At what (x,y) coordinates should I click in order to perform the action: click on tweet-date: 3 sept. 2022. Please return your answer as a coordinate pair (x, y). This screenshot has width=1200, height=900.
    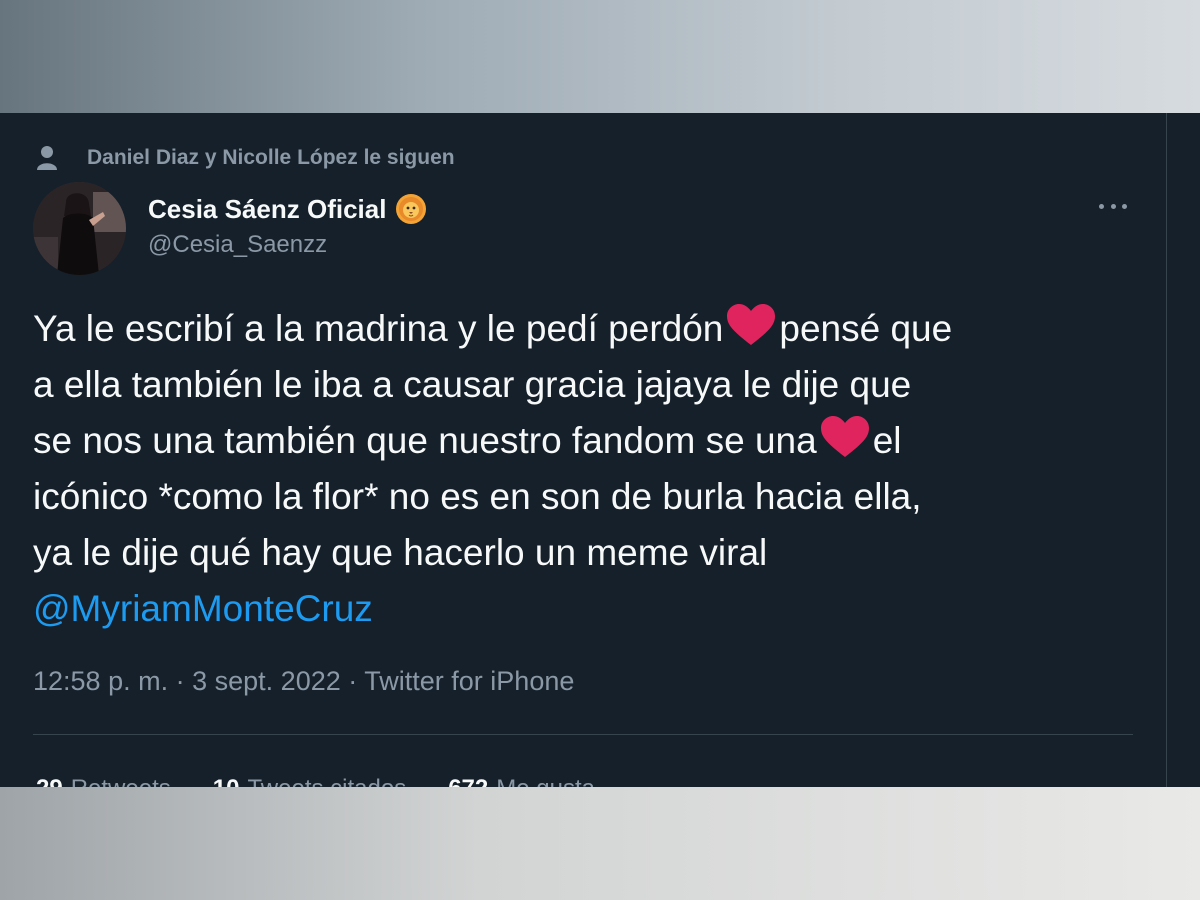
    Looking at the image, I should click on (266, 681).